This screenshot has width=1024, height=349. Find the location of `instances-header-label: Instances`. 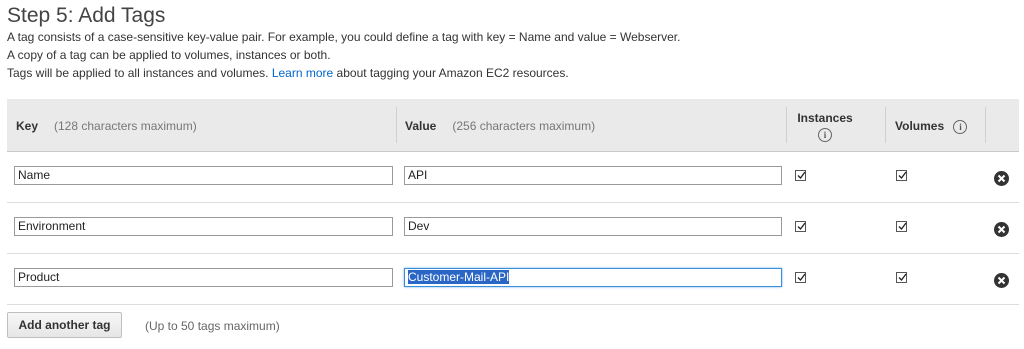

instances-header-label: Instances is located at coordinates (825, 118).